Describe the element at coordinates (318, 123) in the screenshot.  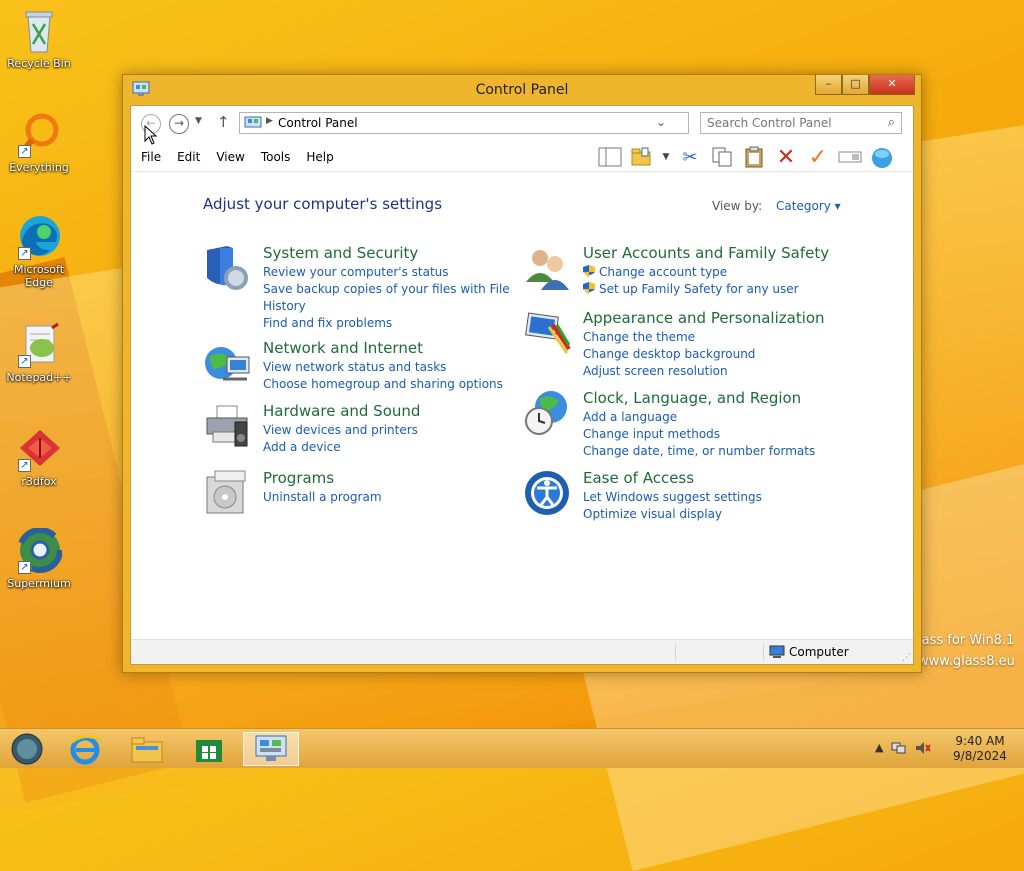
I see `breadcrumb-control-panel: Control Panel` at that location.